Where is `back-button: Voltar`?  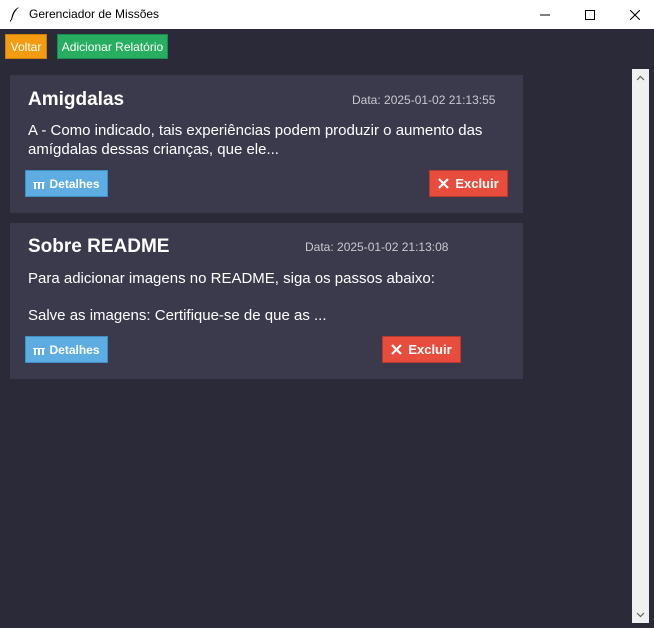
back-button: Voltar is located at coordinates (26, 46).